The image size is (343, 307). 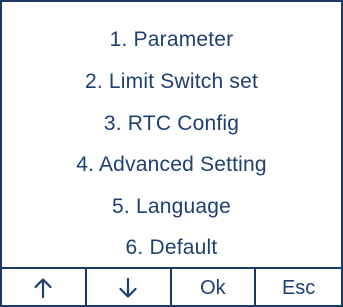 What do you see at coordinates (171, 248) in the screenshot?
I see `menu-item-default: 6. Default` at bounding box center [171, 248].